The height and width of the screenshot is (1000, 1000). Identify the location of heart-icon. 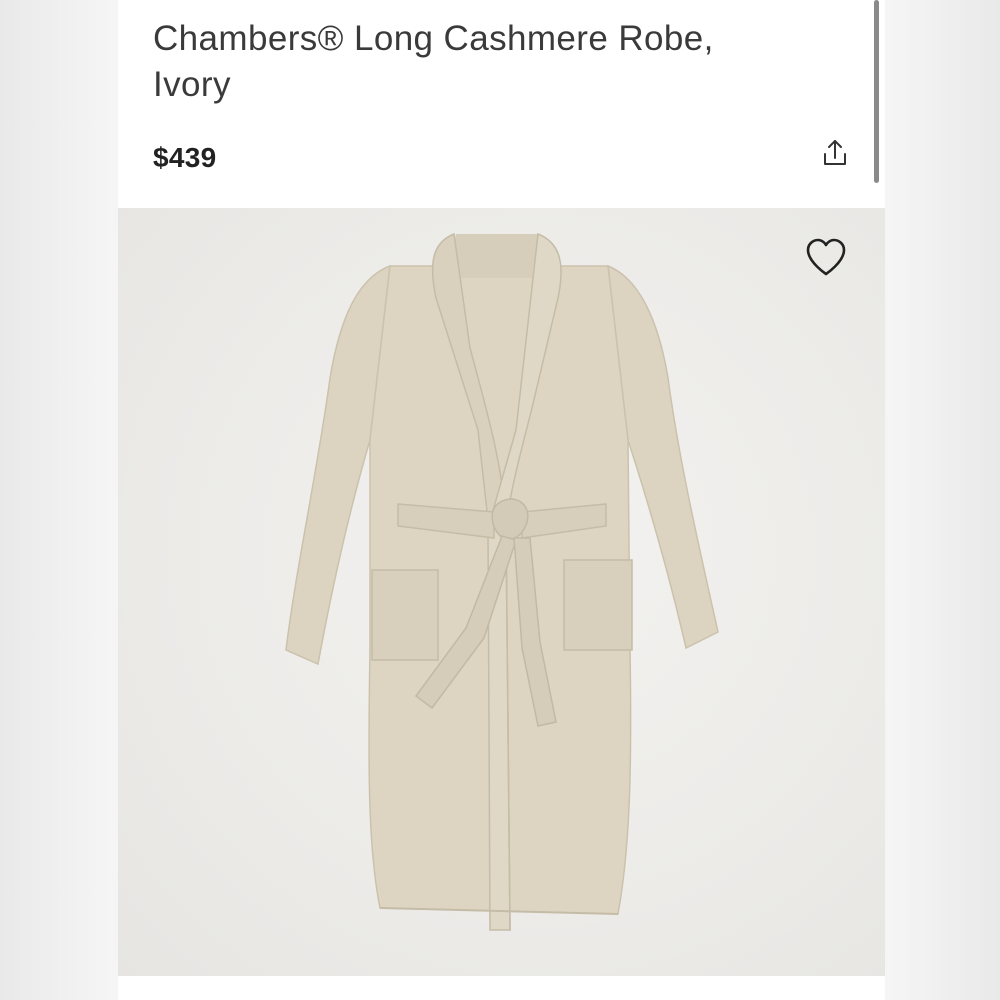
(826, 257).